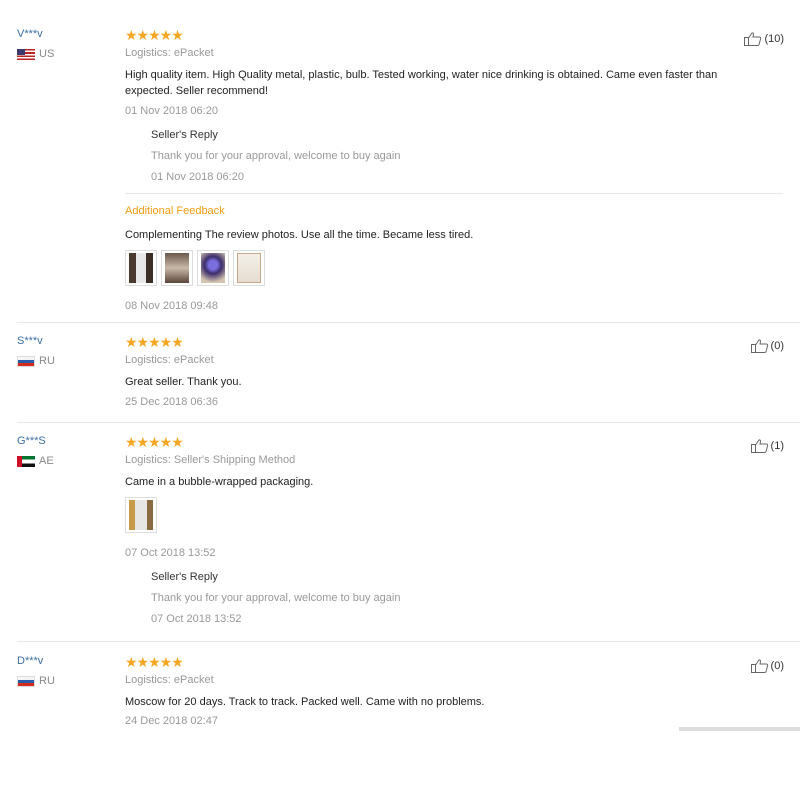 The width and height of the screenshot is (800, 800). I want to click on us-flag-icon, so click(26, 54).